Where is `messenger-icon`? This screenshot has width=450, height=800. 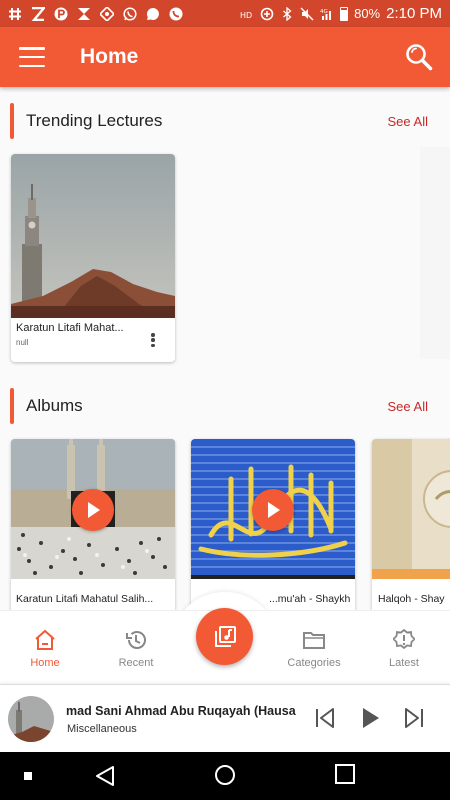
messenger-icon is located at coordinates (152, 13).